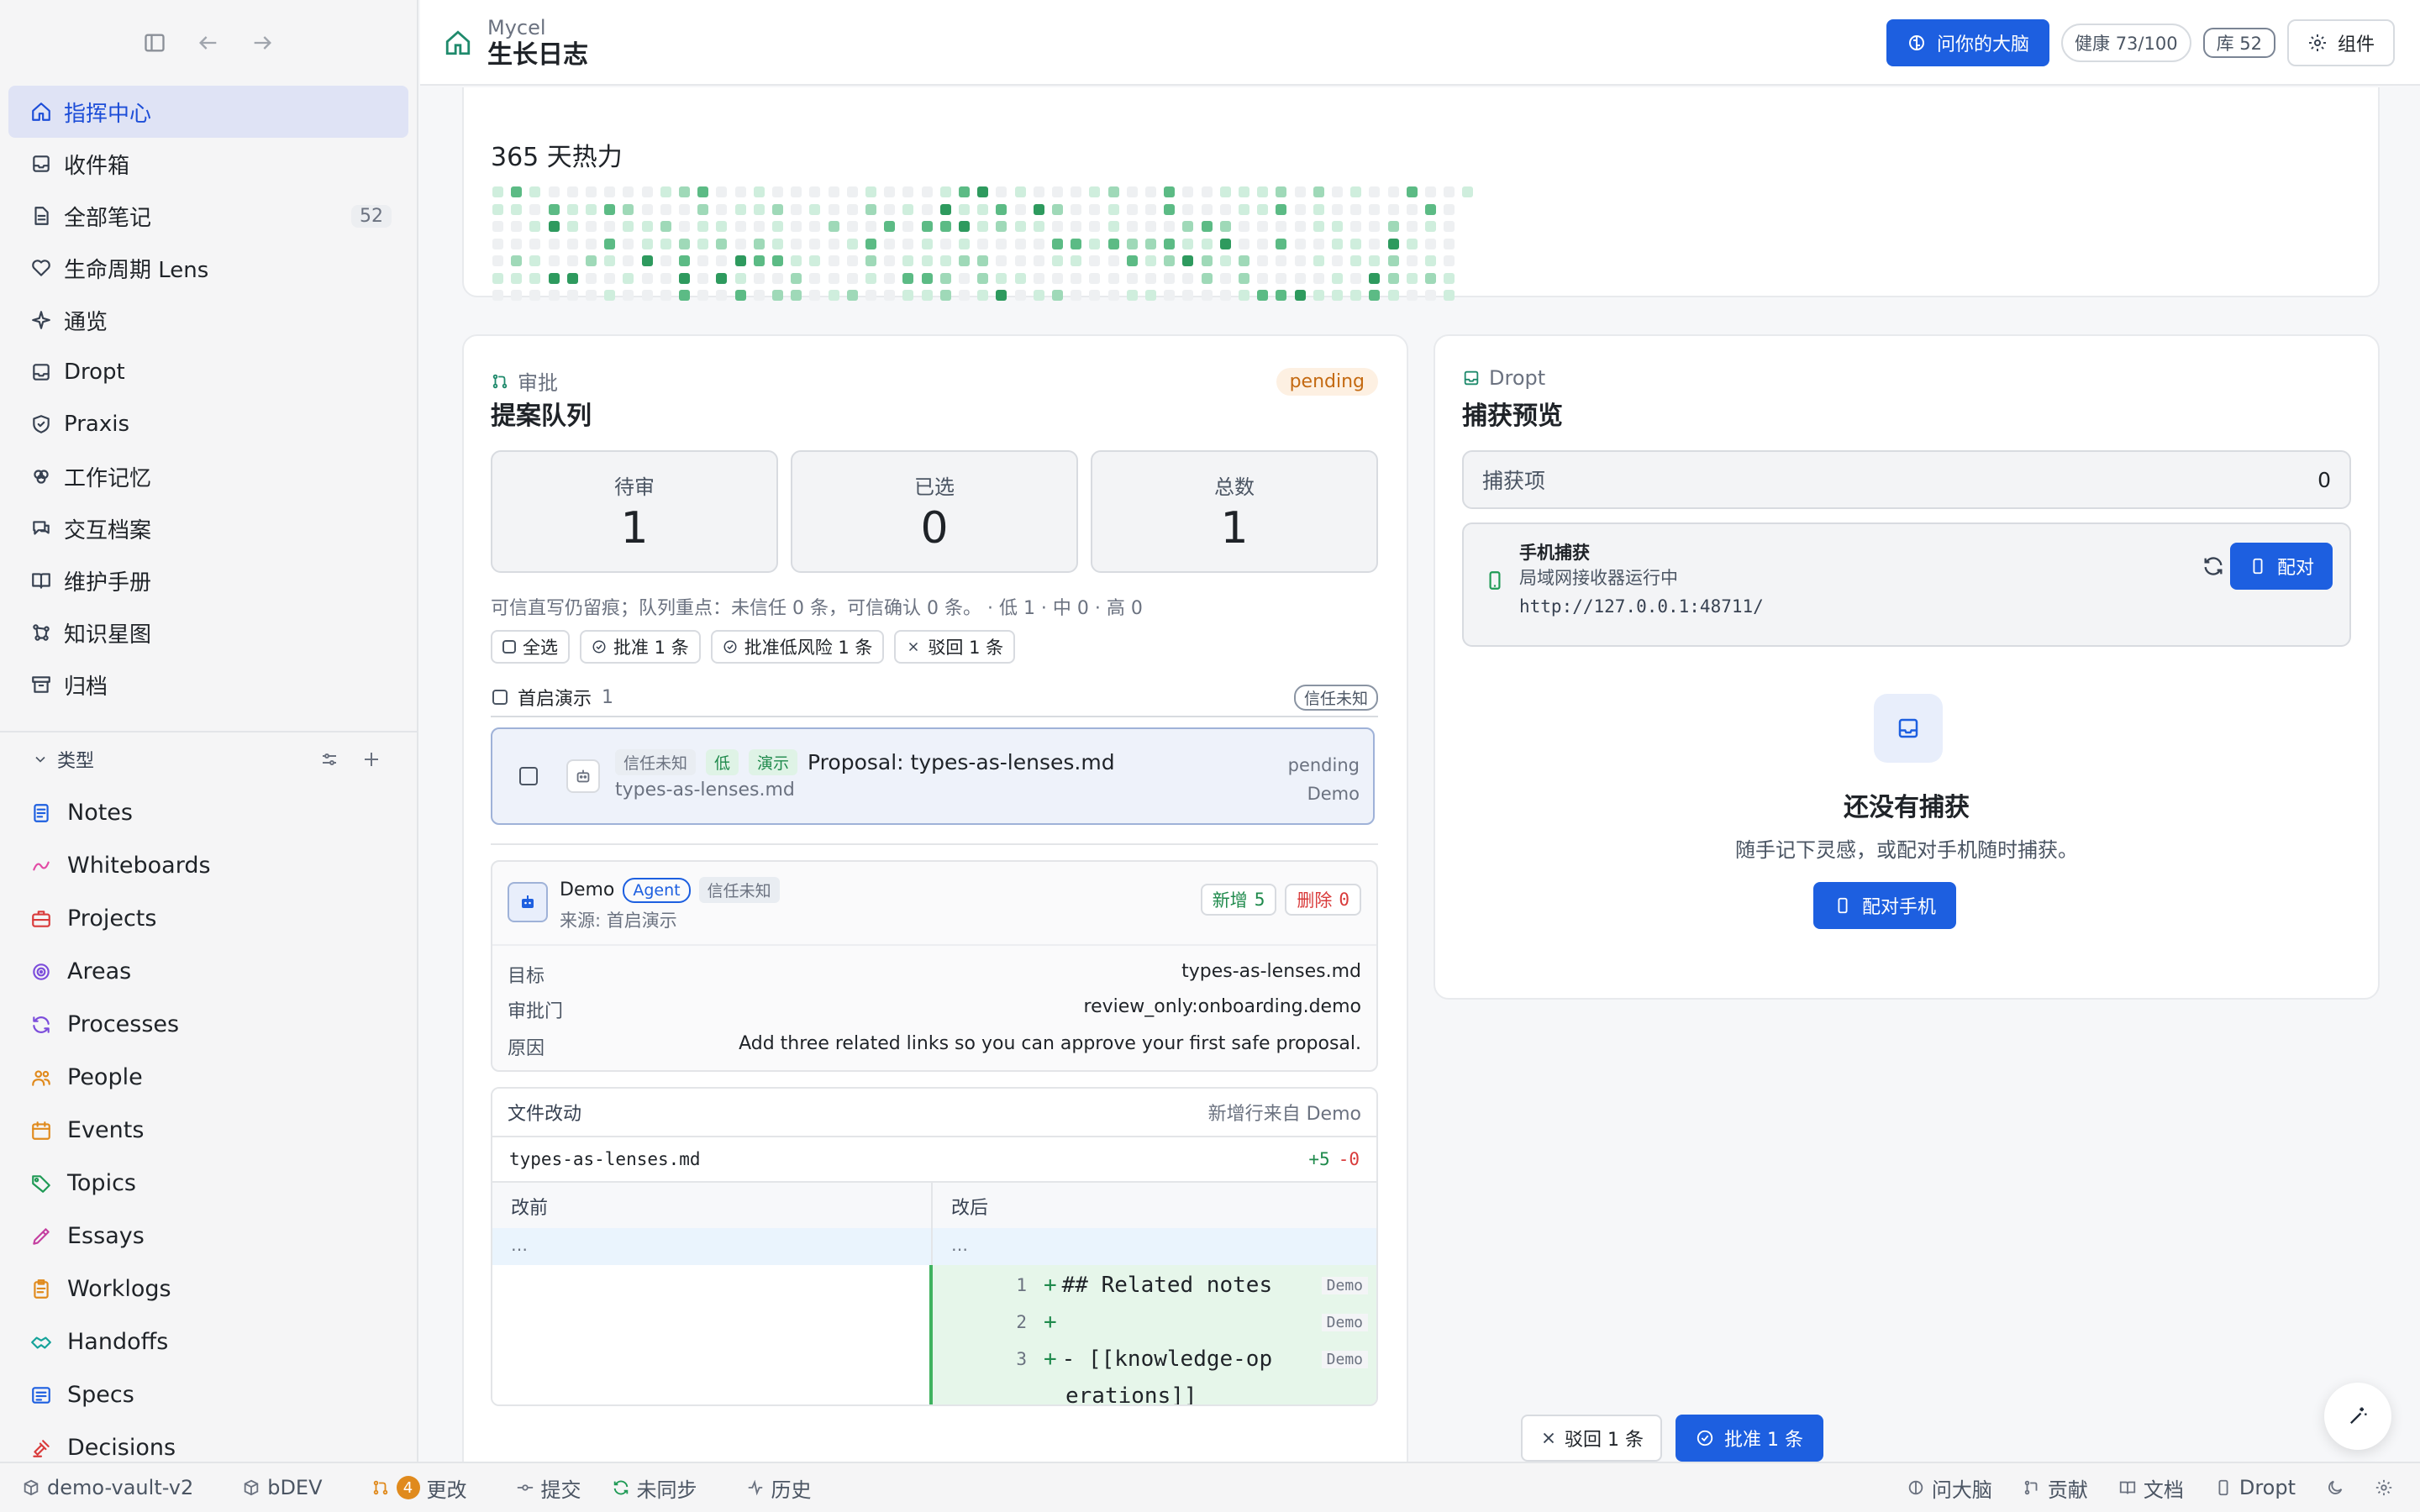 Image resolution: width=2420 pixels, height=1512 pixels. I want to click on plus-icon, so click(371, 759).